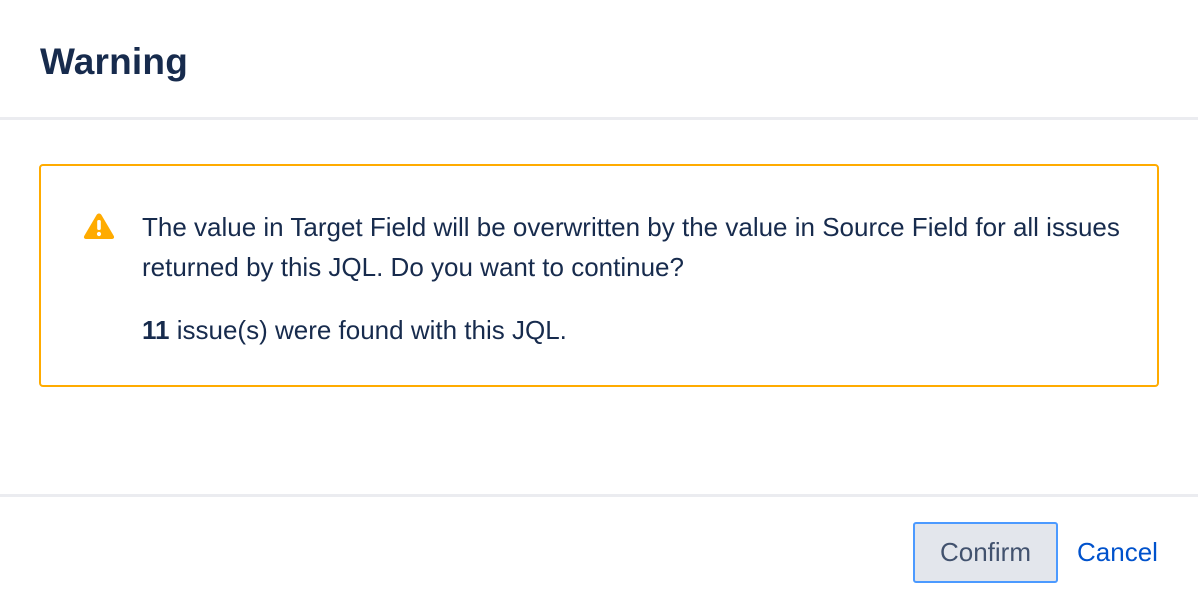  What do you see at coordinates (368, 330) in the screenshot?
I see `issue-count-suffix: issue(s) were found with this JQL.` at bounding box center [368, 330].